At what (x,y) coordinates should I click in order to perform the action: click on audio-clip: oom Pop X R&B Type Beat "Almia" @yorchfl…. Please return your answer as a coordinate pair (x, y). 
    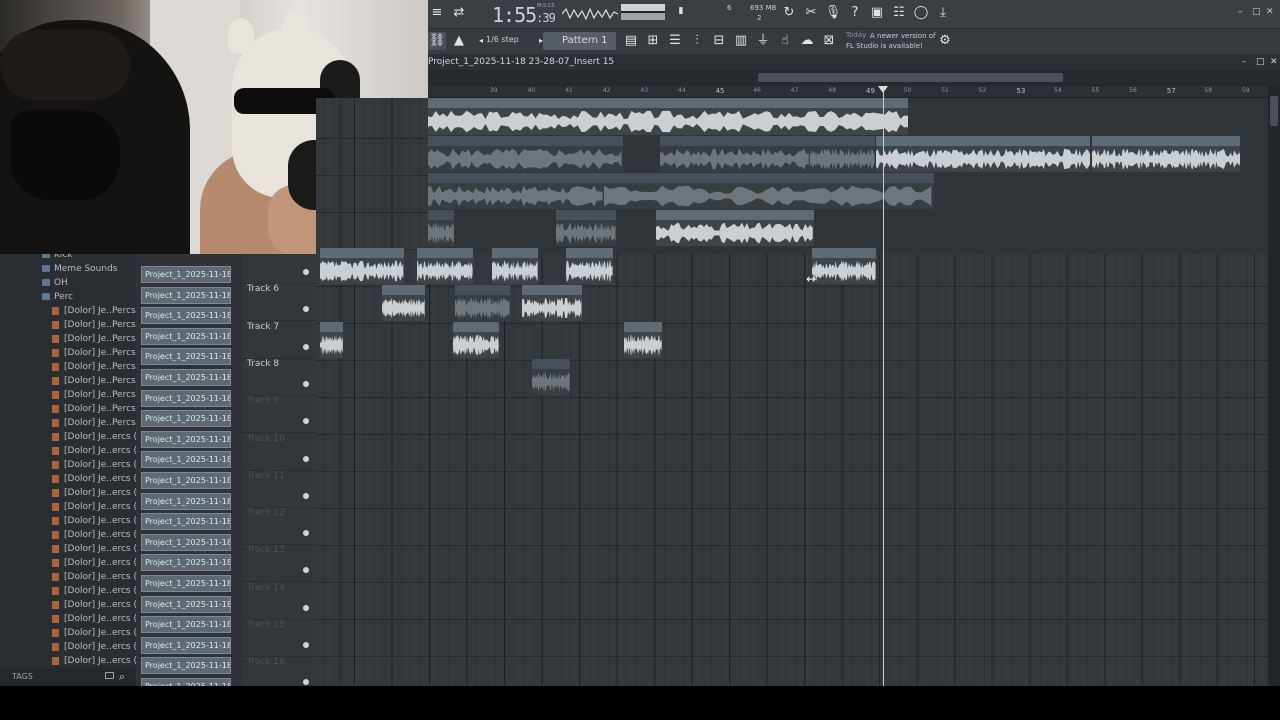
    Looking at the image, I should click on (668, 116).